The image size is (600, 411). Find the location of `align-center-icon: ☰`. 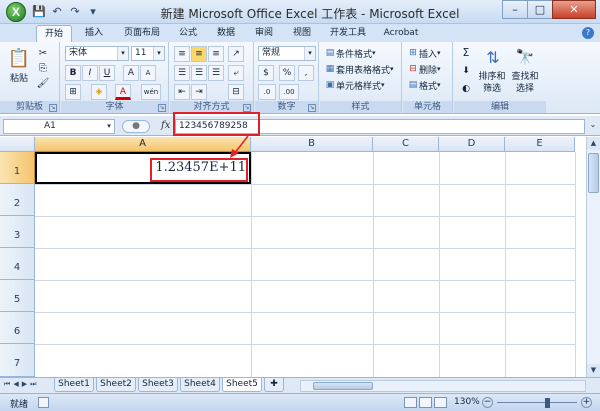

align-center-icon: ☰ is located at coordinates (199, 73).